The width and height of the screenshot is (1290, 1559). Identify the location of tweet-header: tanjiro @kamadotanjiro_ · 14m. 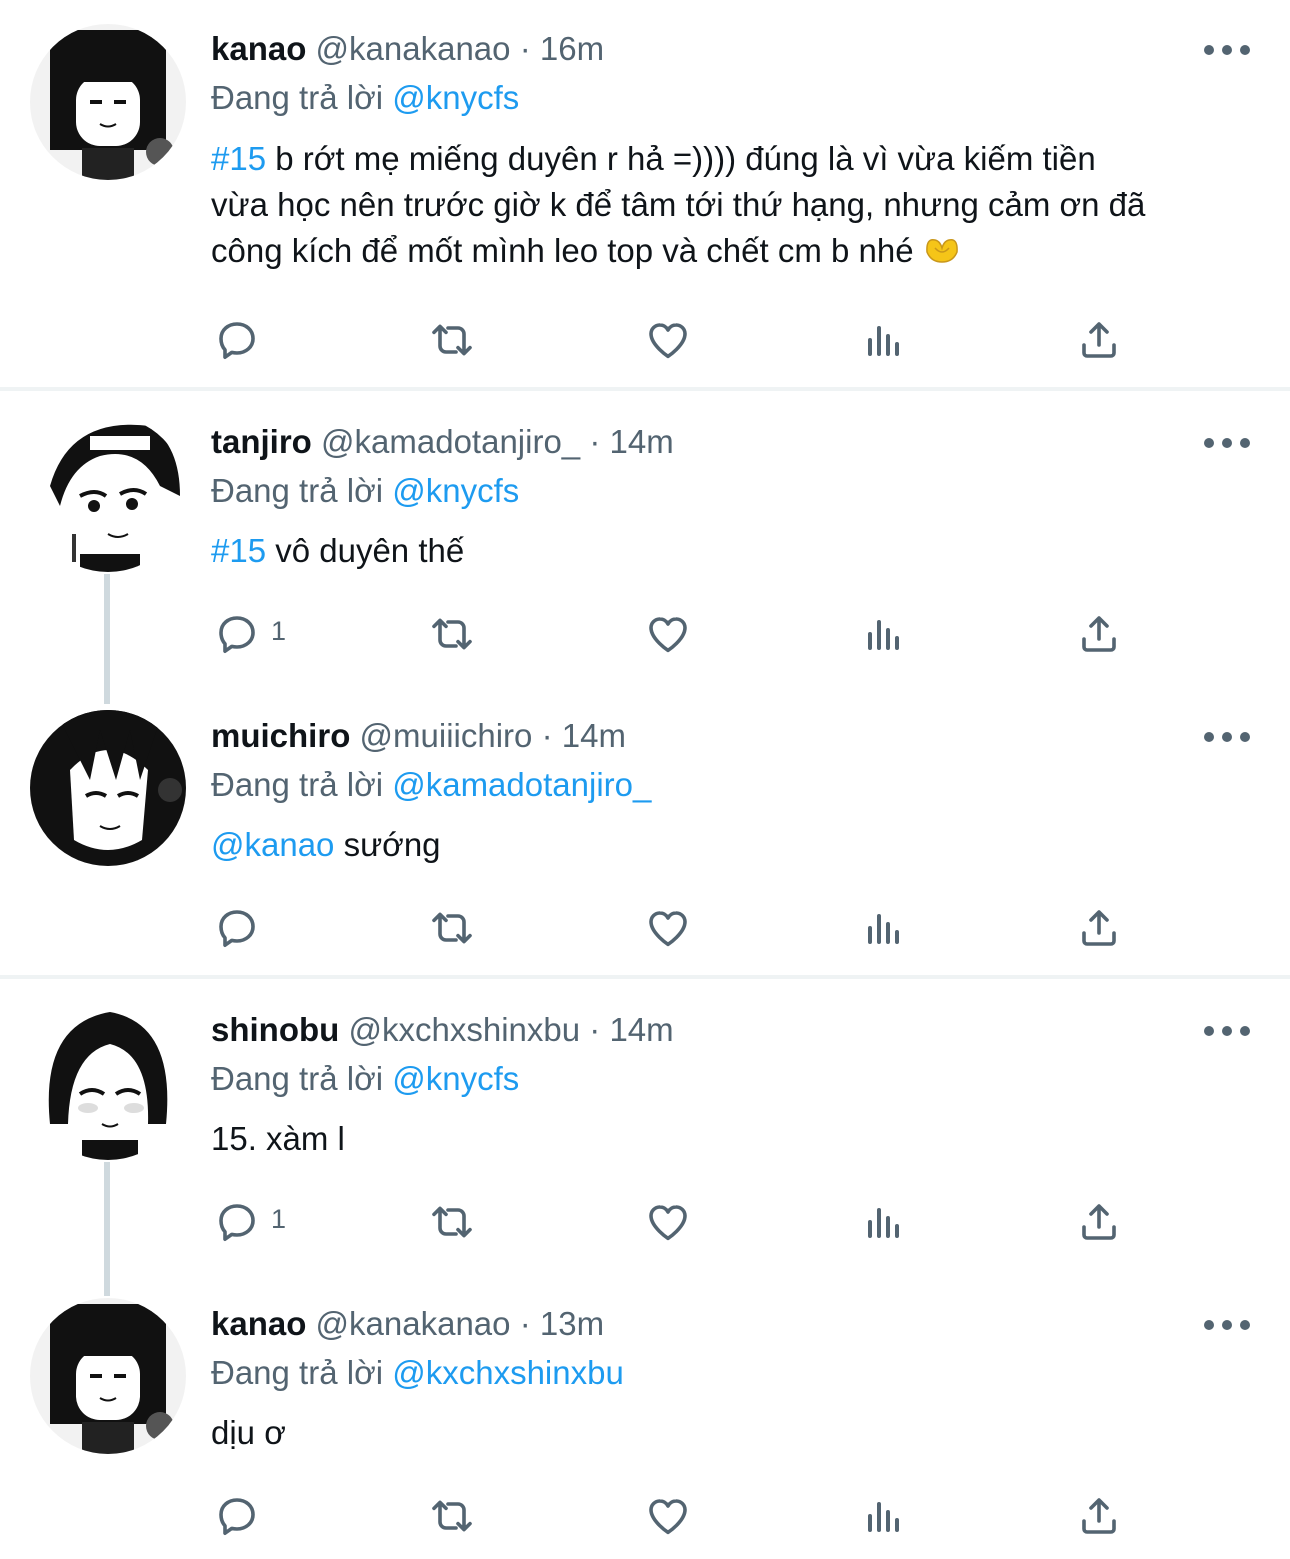
(442, 442).